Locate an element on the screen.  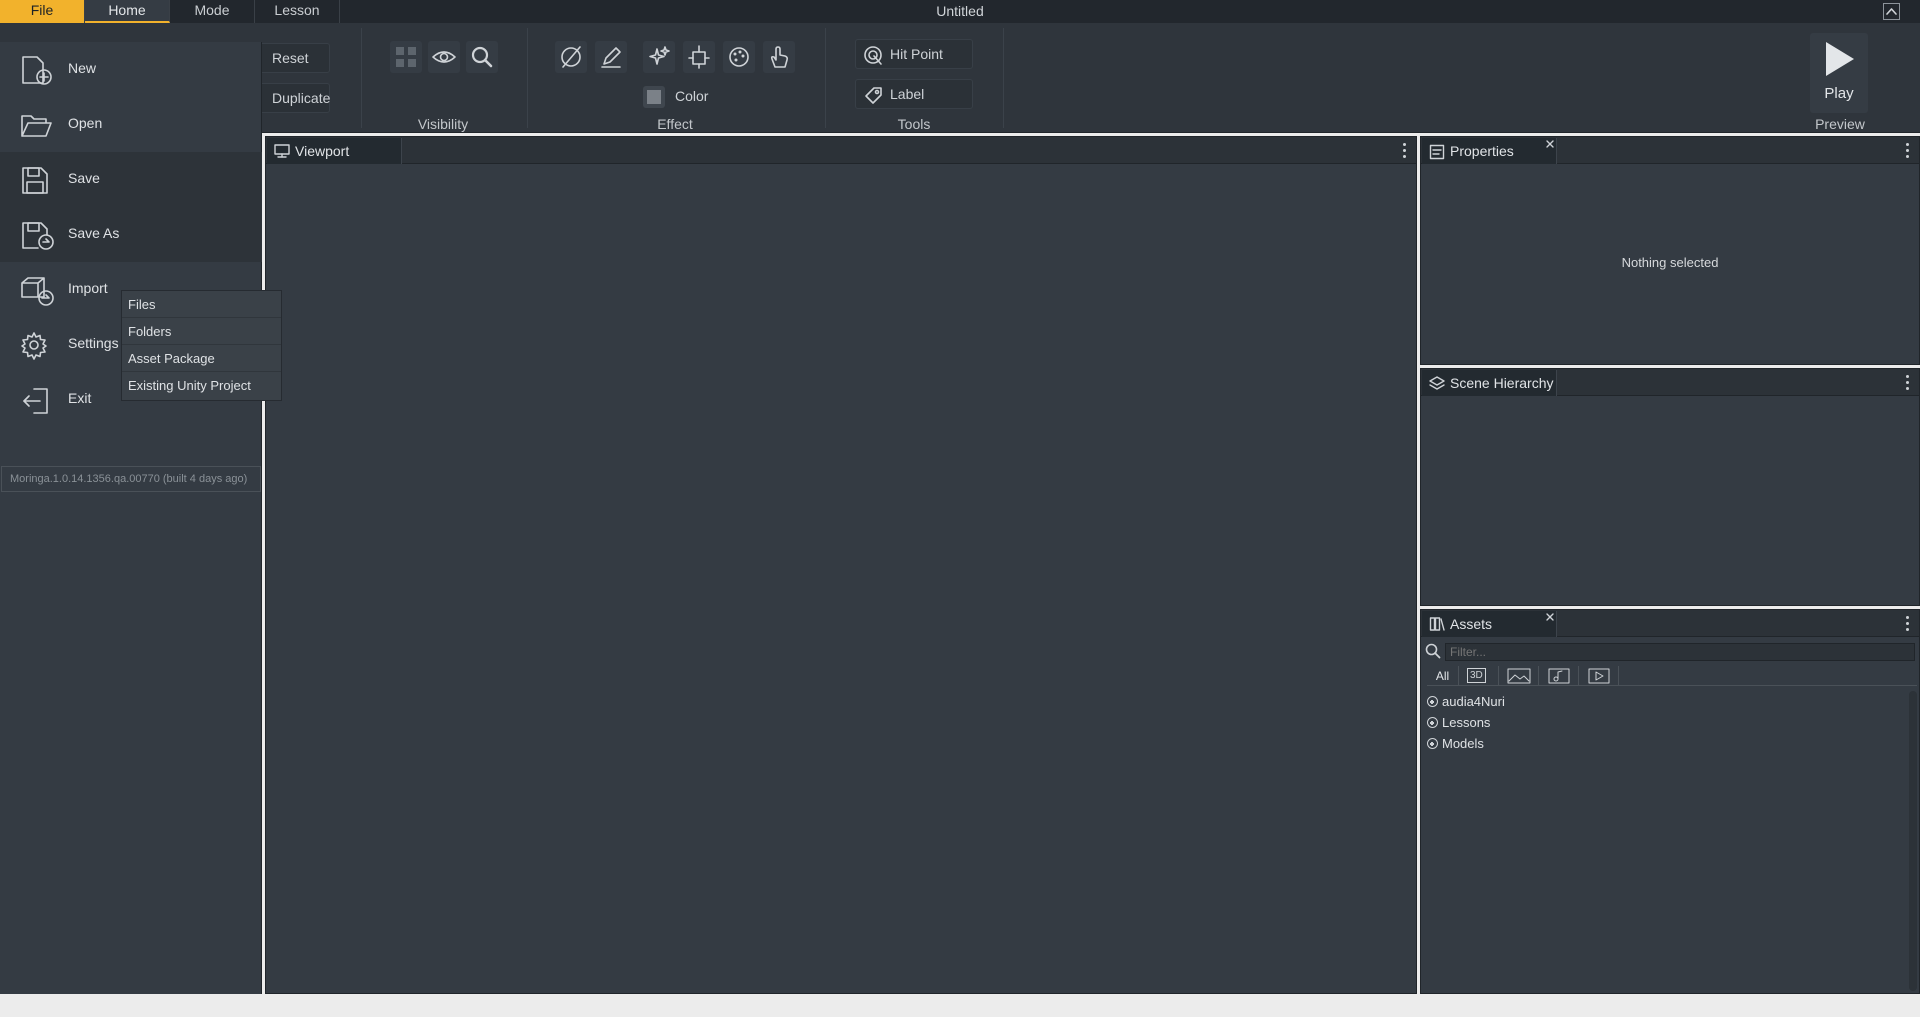
tab-scene-hierarchy: Scene Hierarchy is located at coordinates (1489, 383).